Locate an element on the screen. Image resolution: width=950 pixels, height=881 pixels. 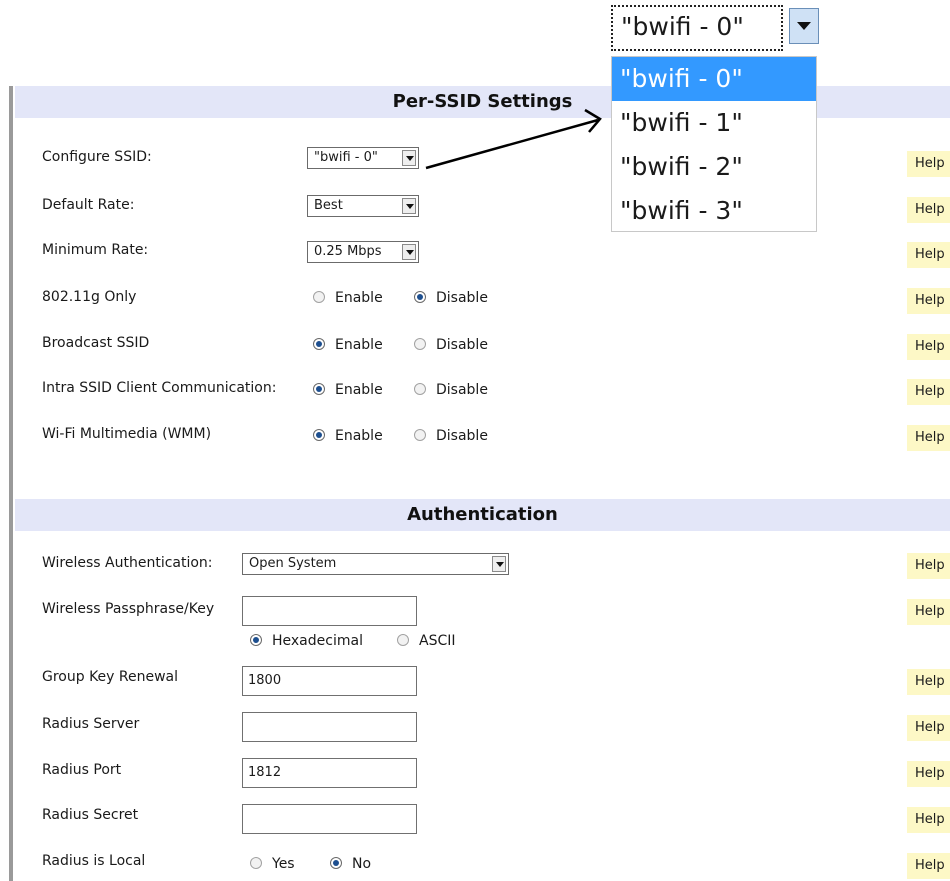
callout-arrow-line is located at coordinates (512, 144).